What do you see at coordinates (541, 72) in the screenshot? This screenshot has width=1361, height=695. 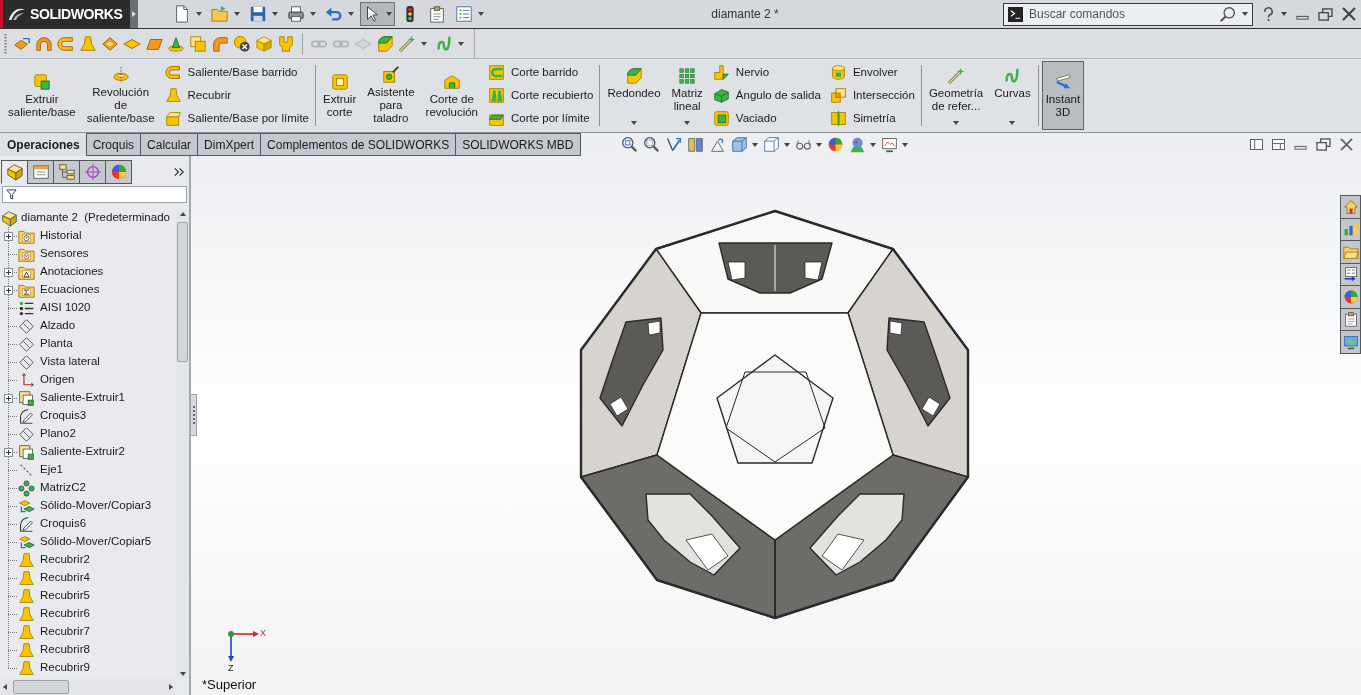 I see `ribbon-command: Corte barrido` at bounding box center [541, 72].